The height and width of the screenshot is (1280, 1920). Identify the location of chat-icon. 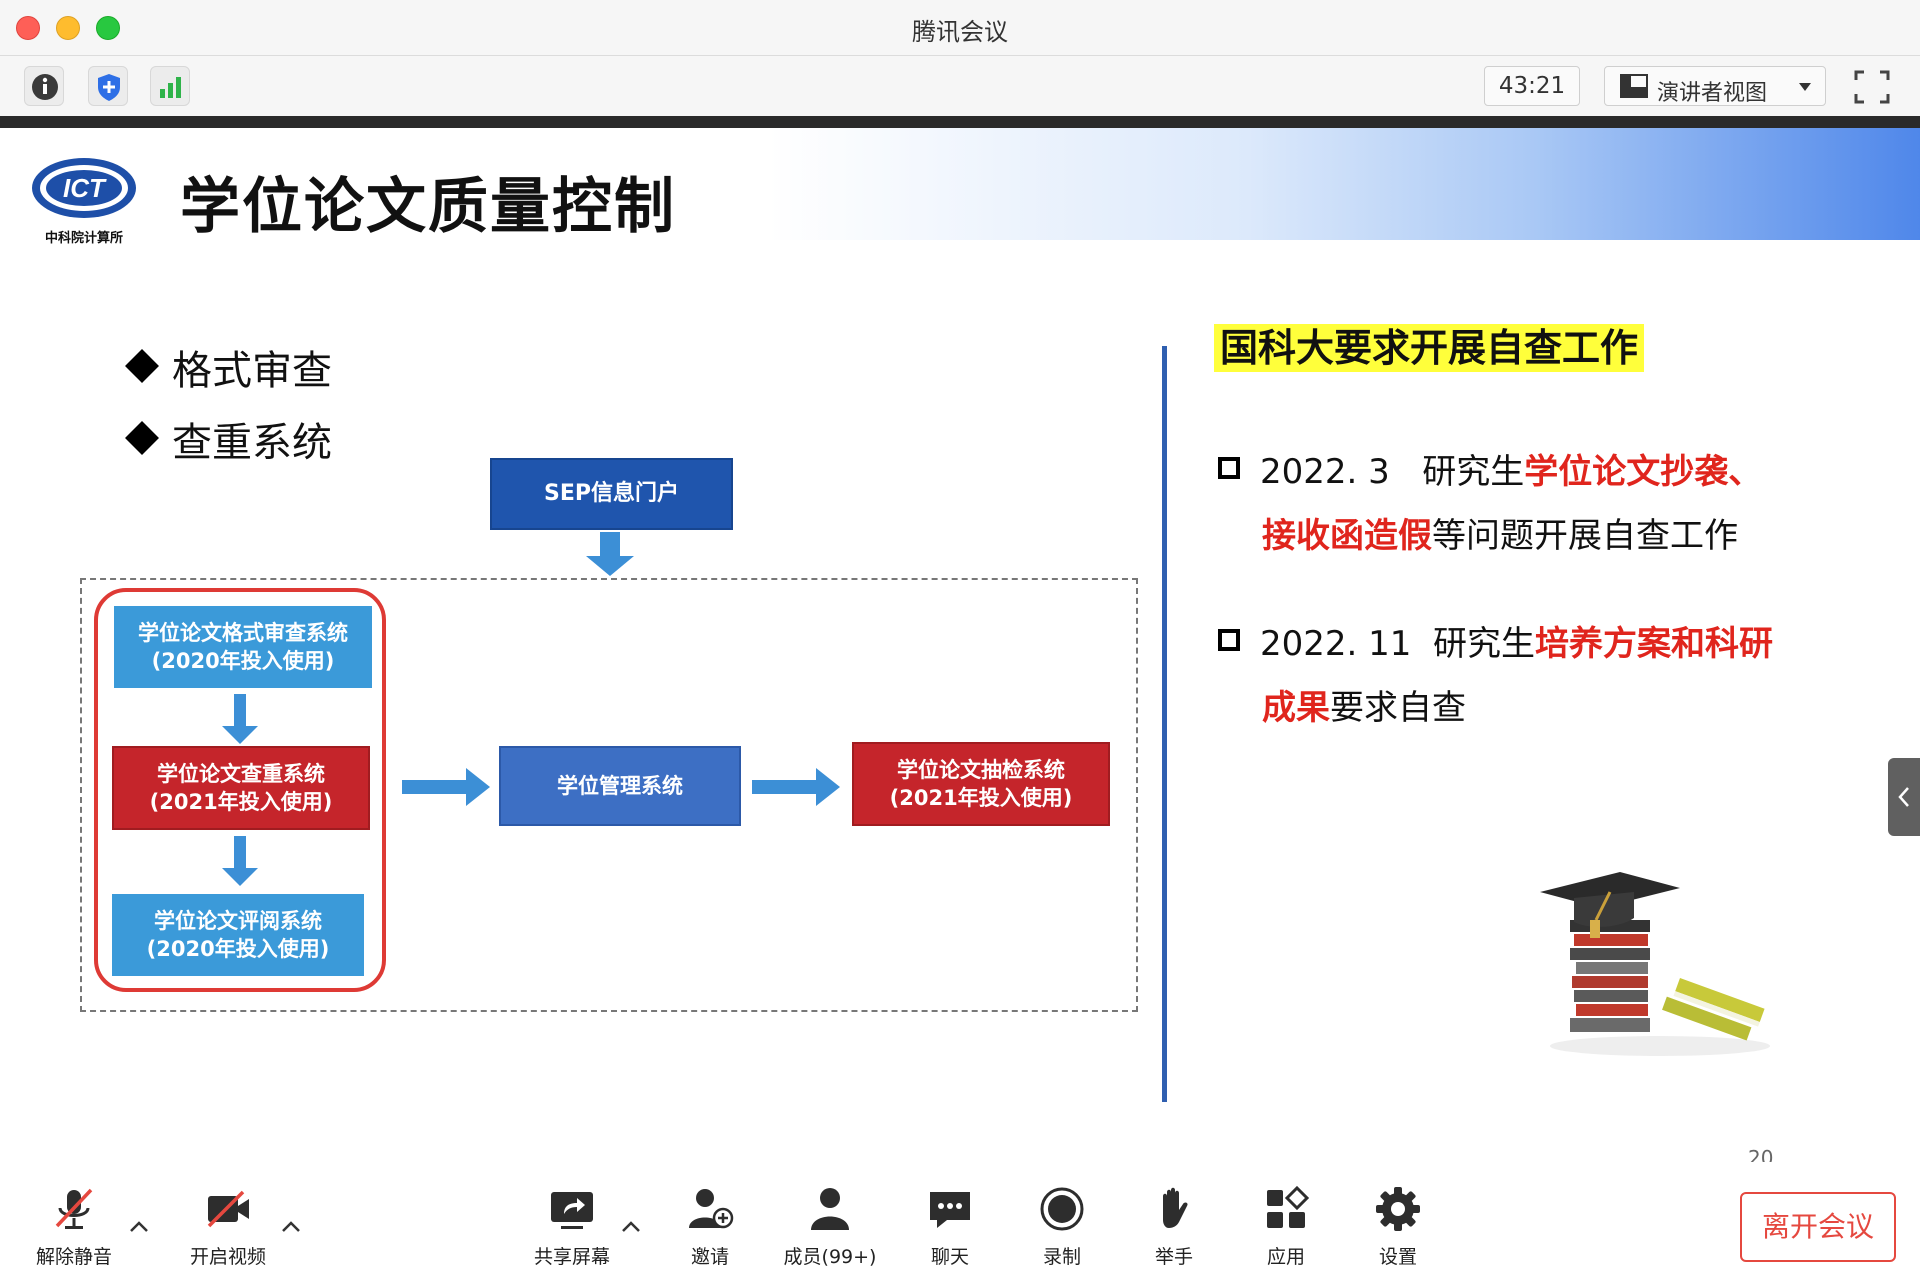
(950, 1210).